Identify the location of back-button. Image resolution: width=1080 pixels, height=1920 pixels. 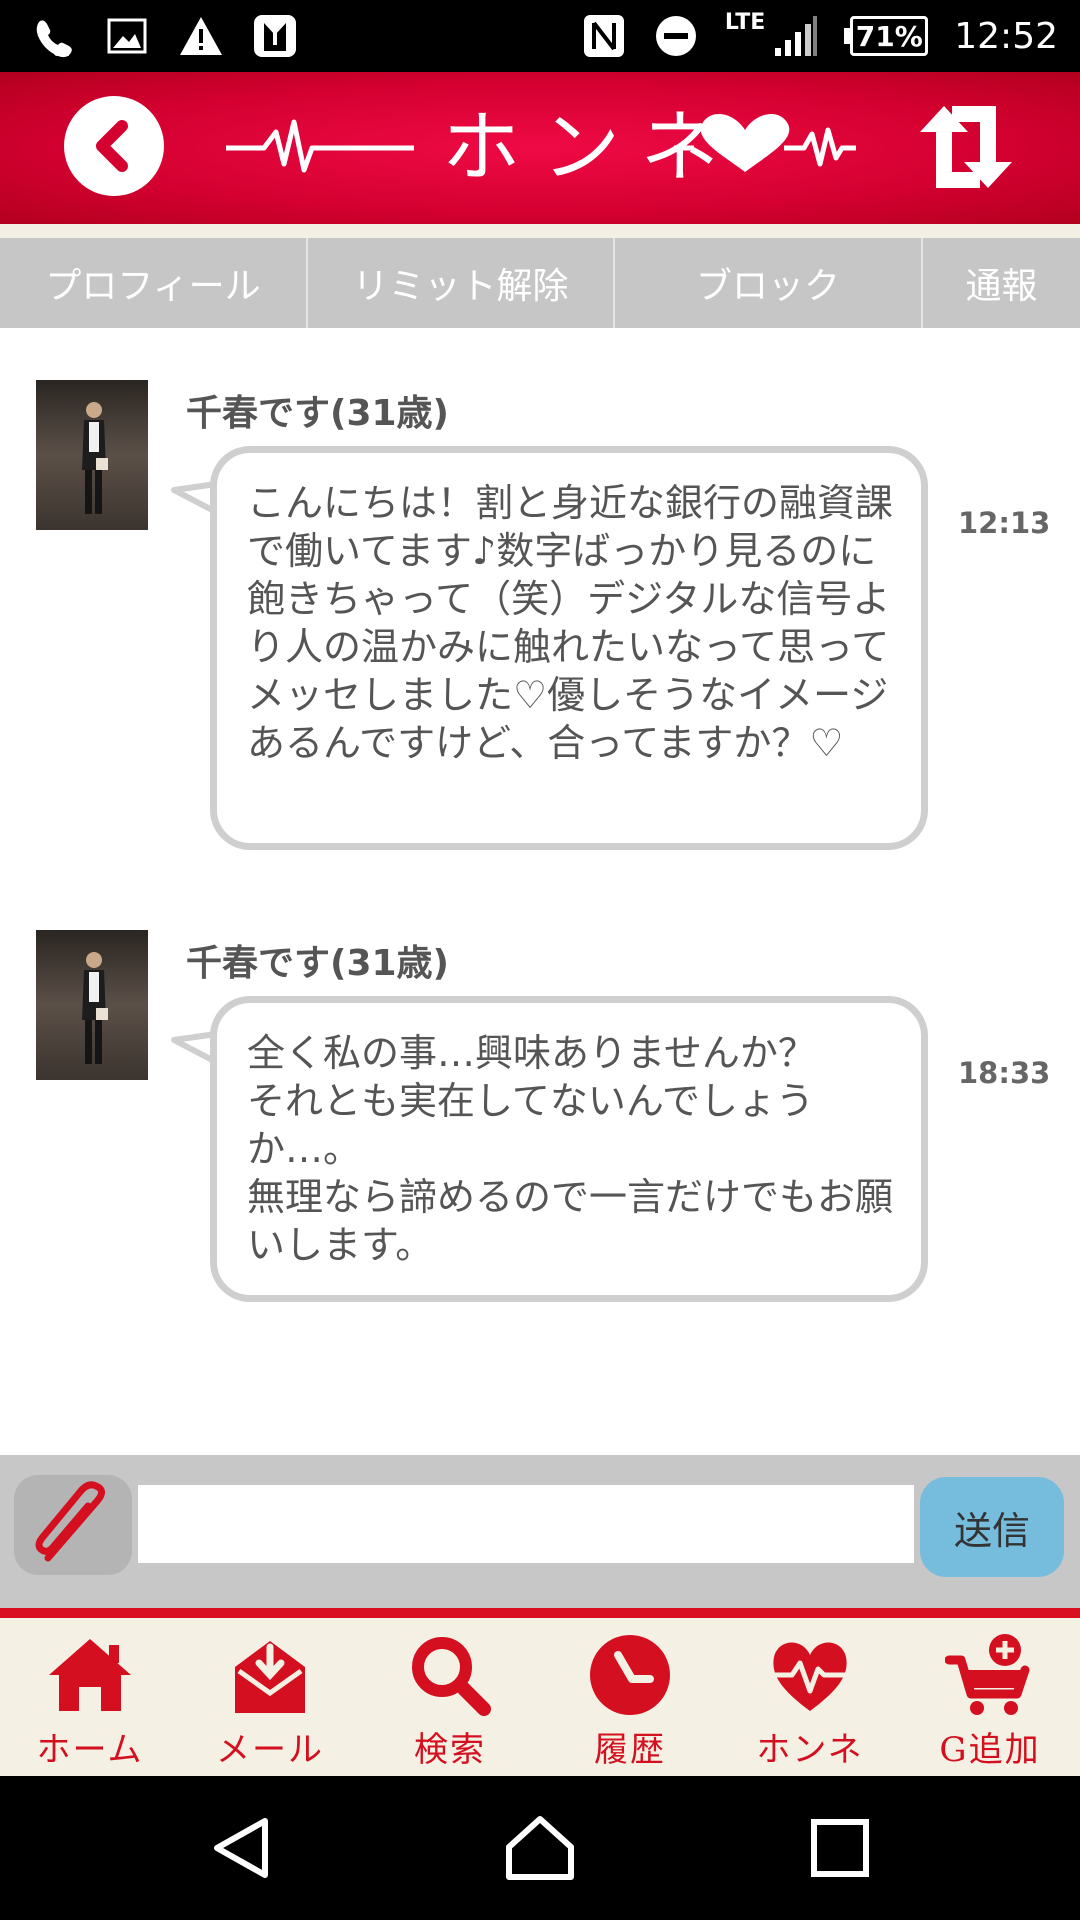
(114, 146).